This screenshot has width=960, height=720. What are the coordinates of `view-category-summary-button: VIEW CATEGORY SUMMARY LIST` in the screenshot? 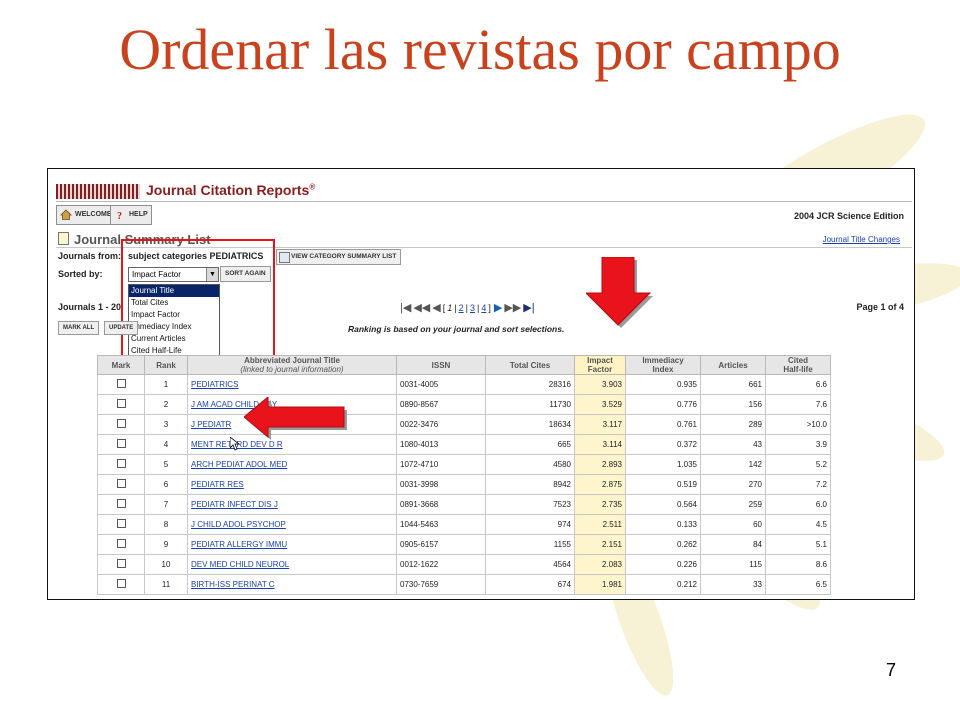 It's located at (339, 257).